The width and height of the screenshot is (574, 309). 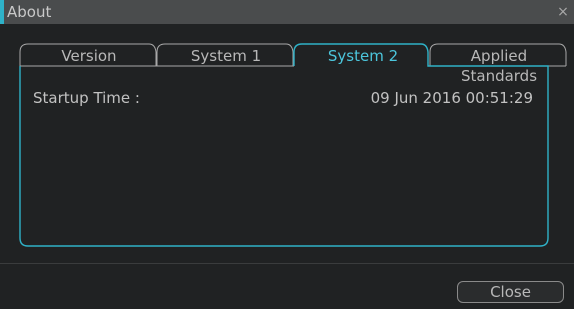 I want to click on startup-time-row: Startup Time : 09 Jun 2016 00:51:29, so click(x=283, y=98).